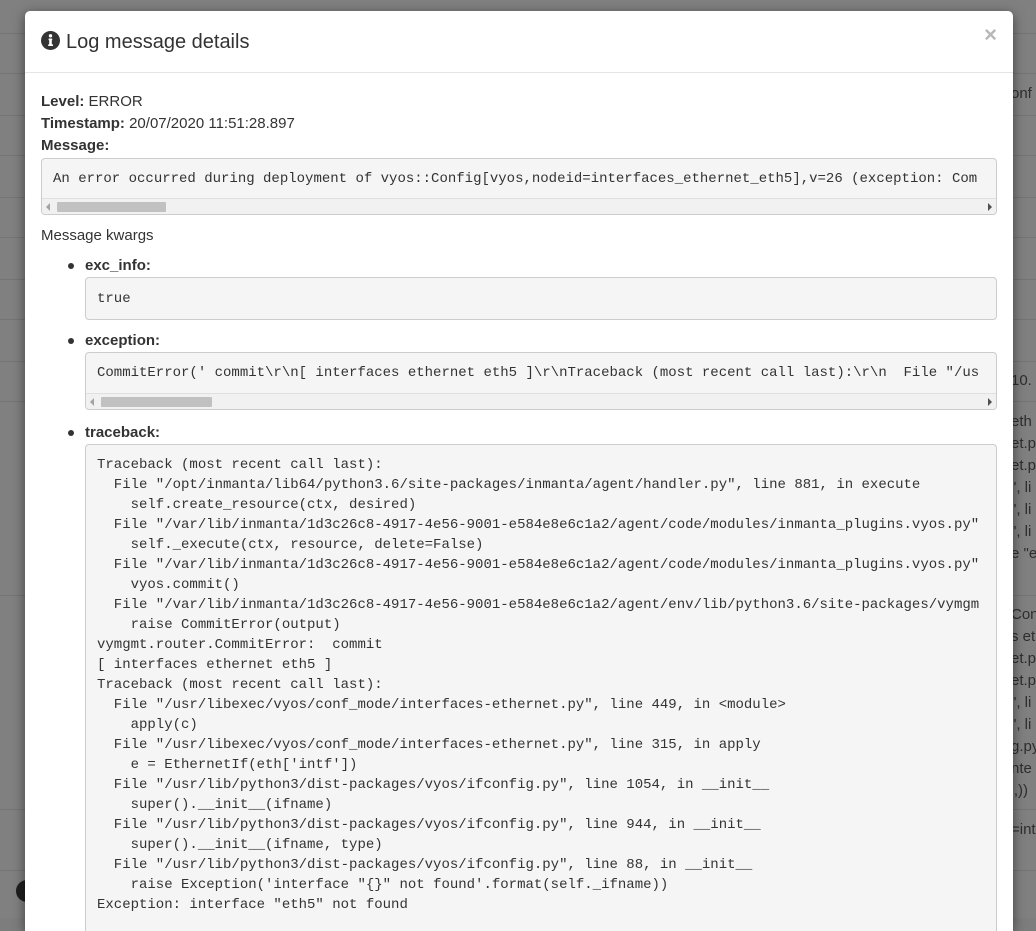 Image resolution: width=1036 pixels, height=931 pixels. Describe the element at coordinates (1021, 93) in the screenshot. I see `background-text: onf` at that location.